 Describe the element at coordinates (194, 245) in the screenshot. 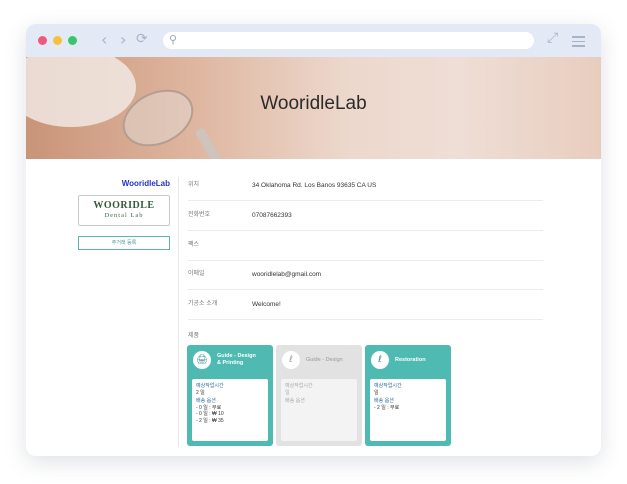

I see `info-label: 팩스` at that location.